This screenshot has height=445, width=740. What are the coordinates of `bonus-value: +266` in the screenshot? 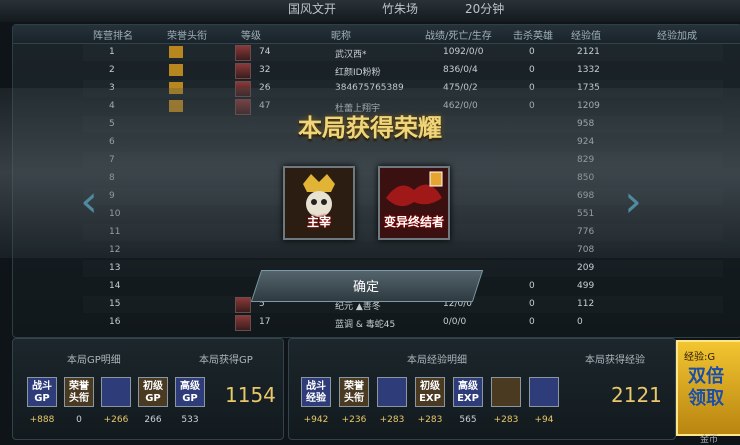 It's located at (116, 420).